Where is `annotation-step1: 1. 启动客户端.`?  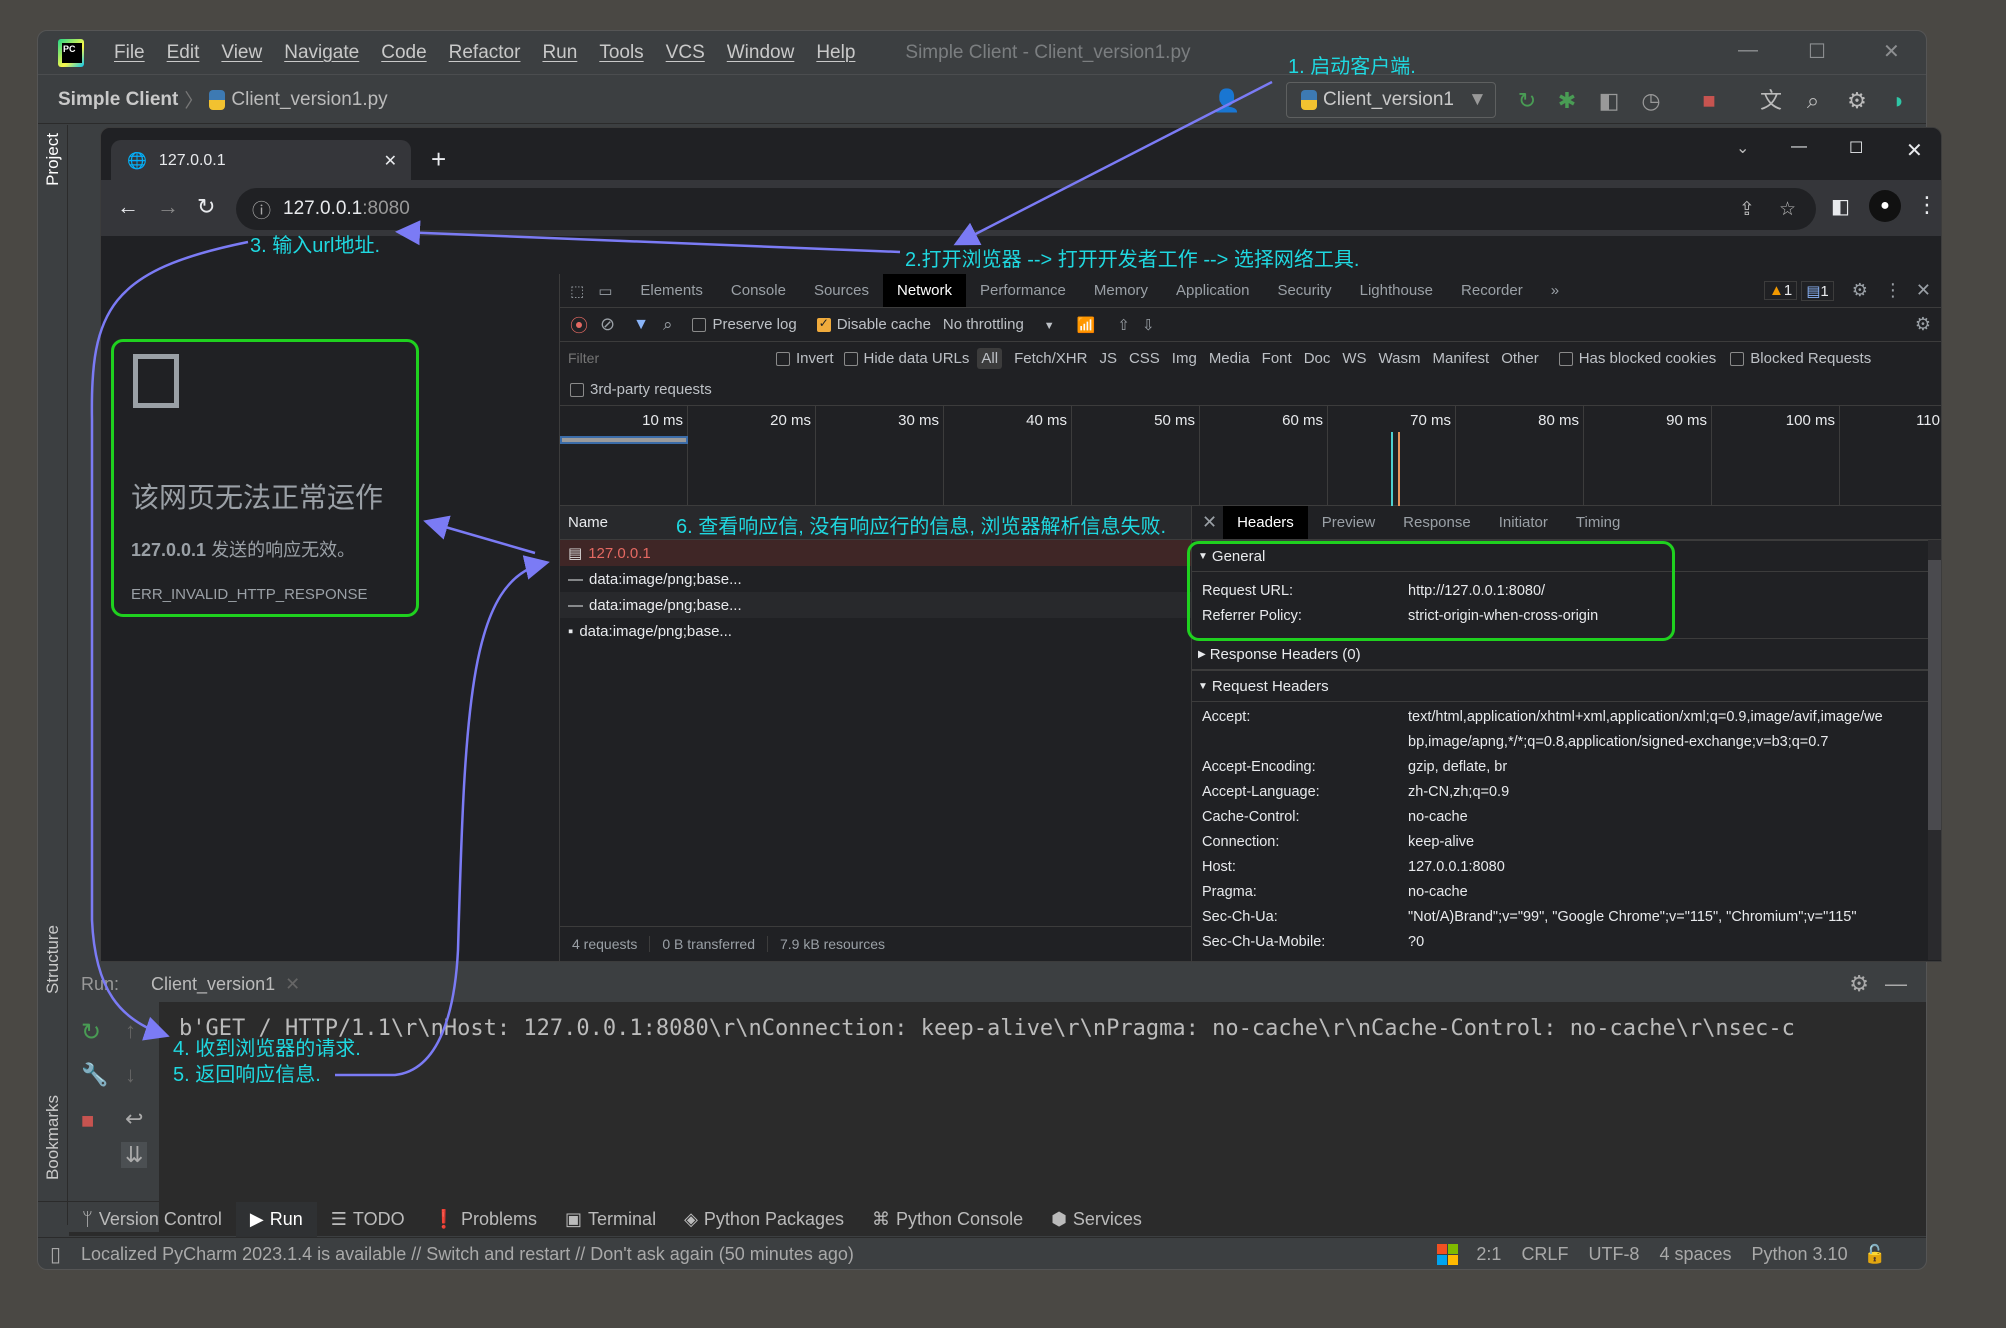 annotation-step1: 1. 启动客户端. is located at coordinates (1352, 67).